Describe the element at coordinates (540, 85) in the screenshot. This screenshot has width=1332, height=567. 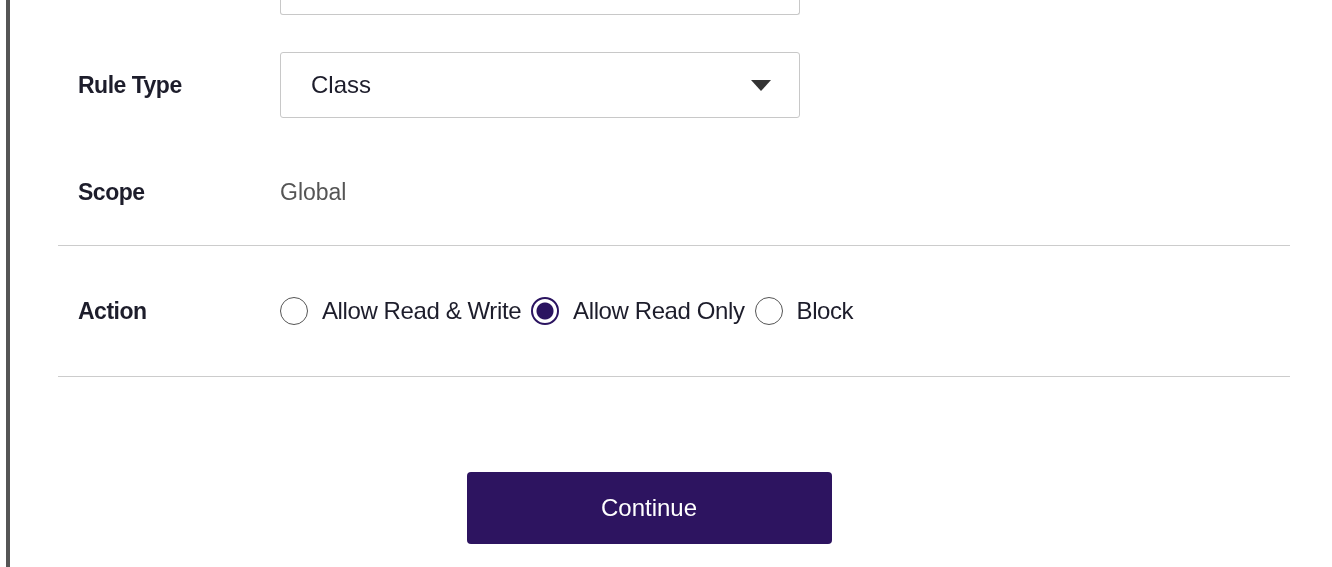
I see `rule-type-dropdown: Class` at that location.